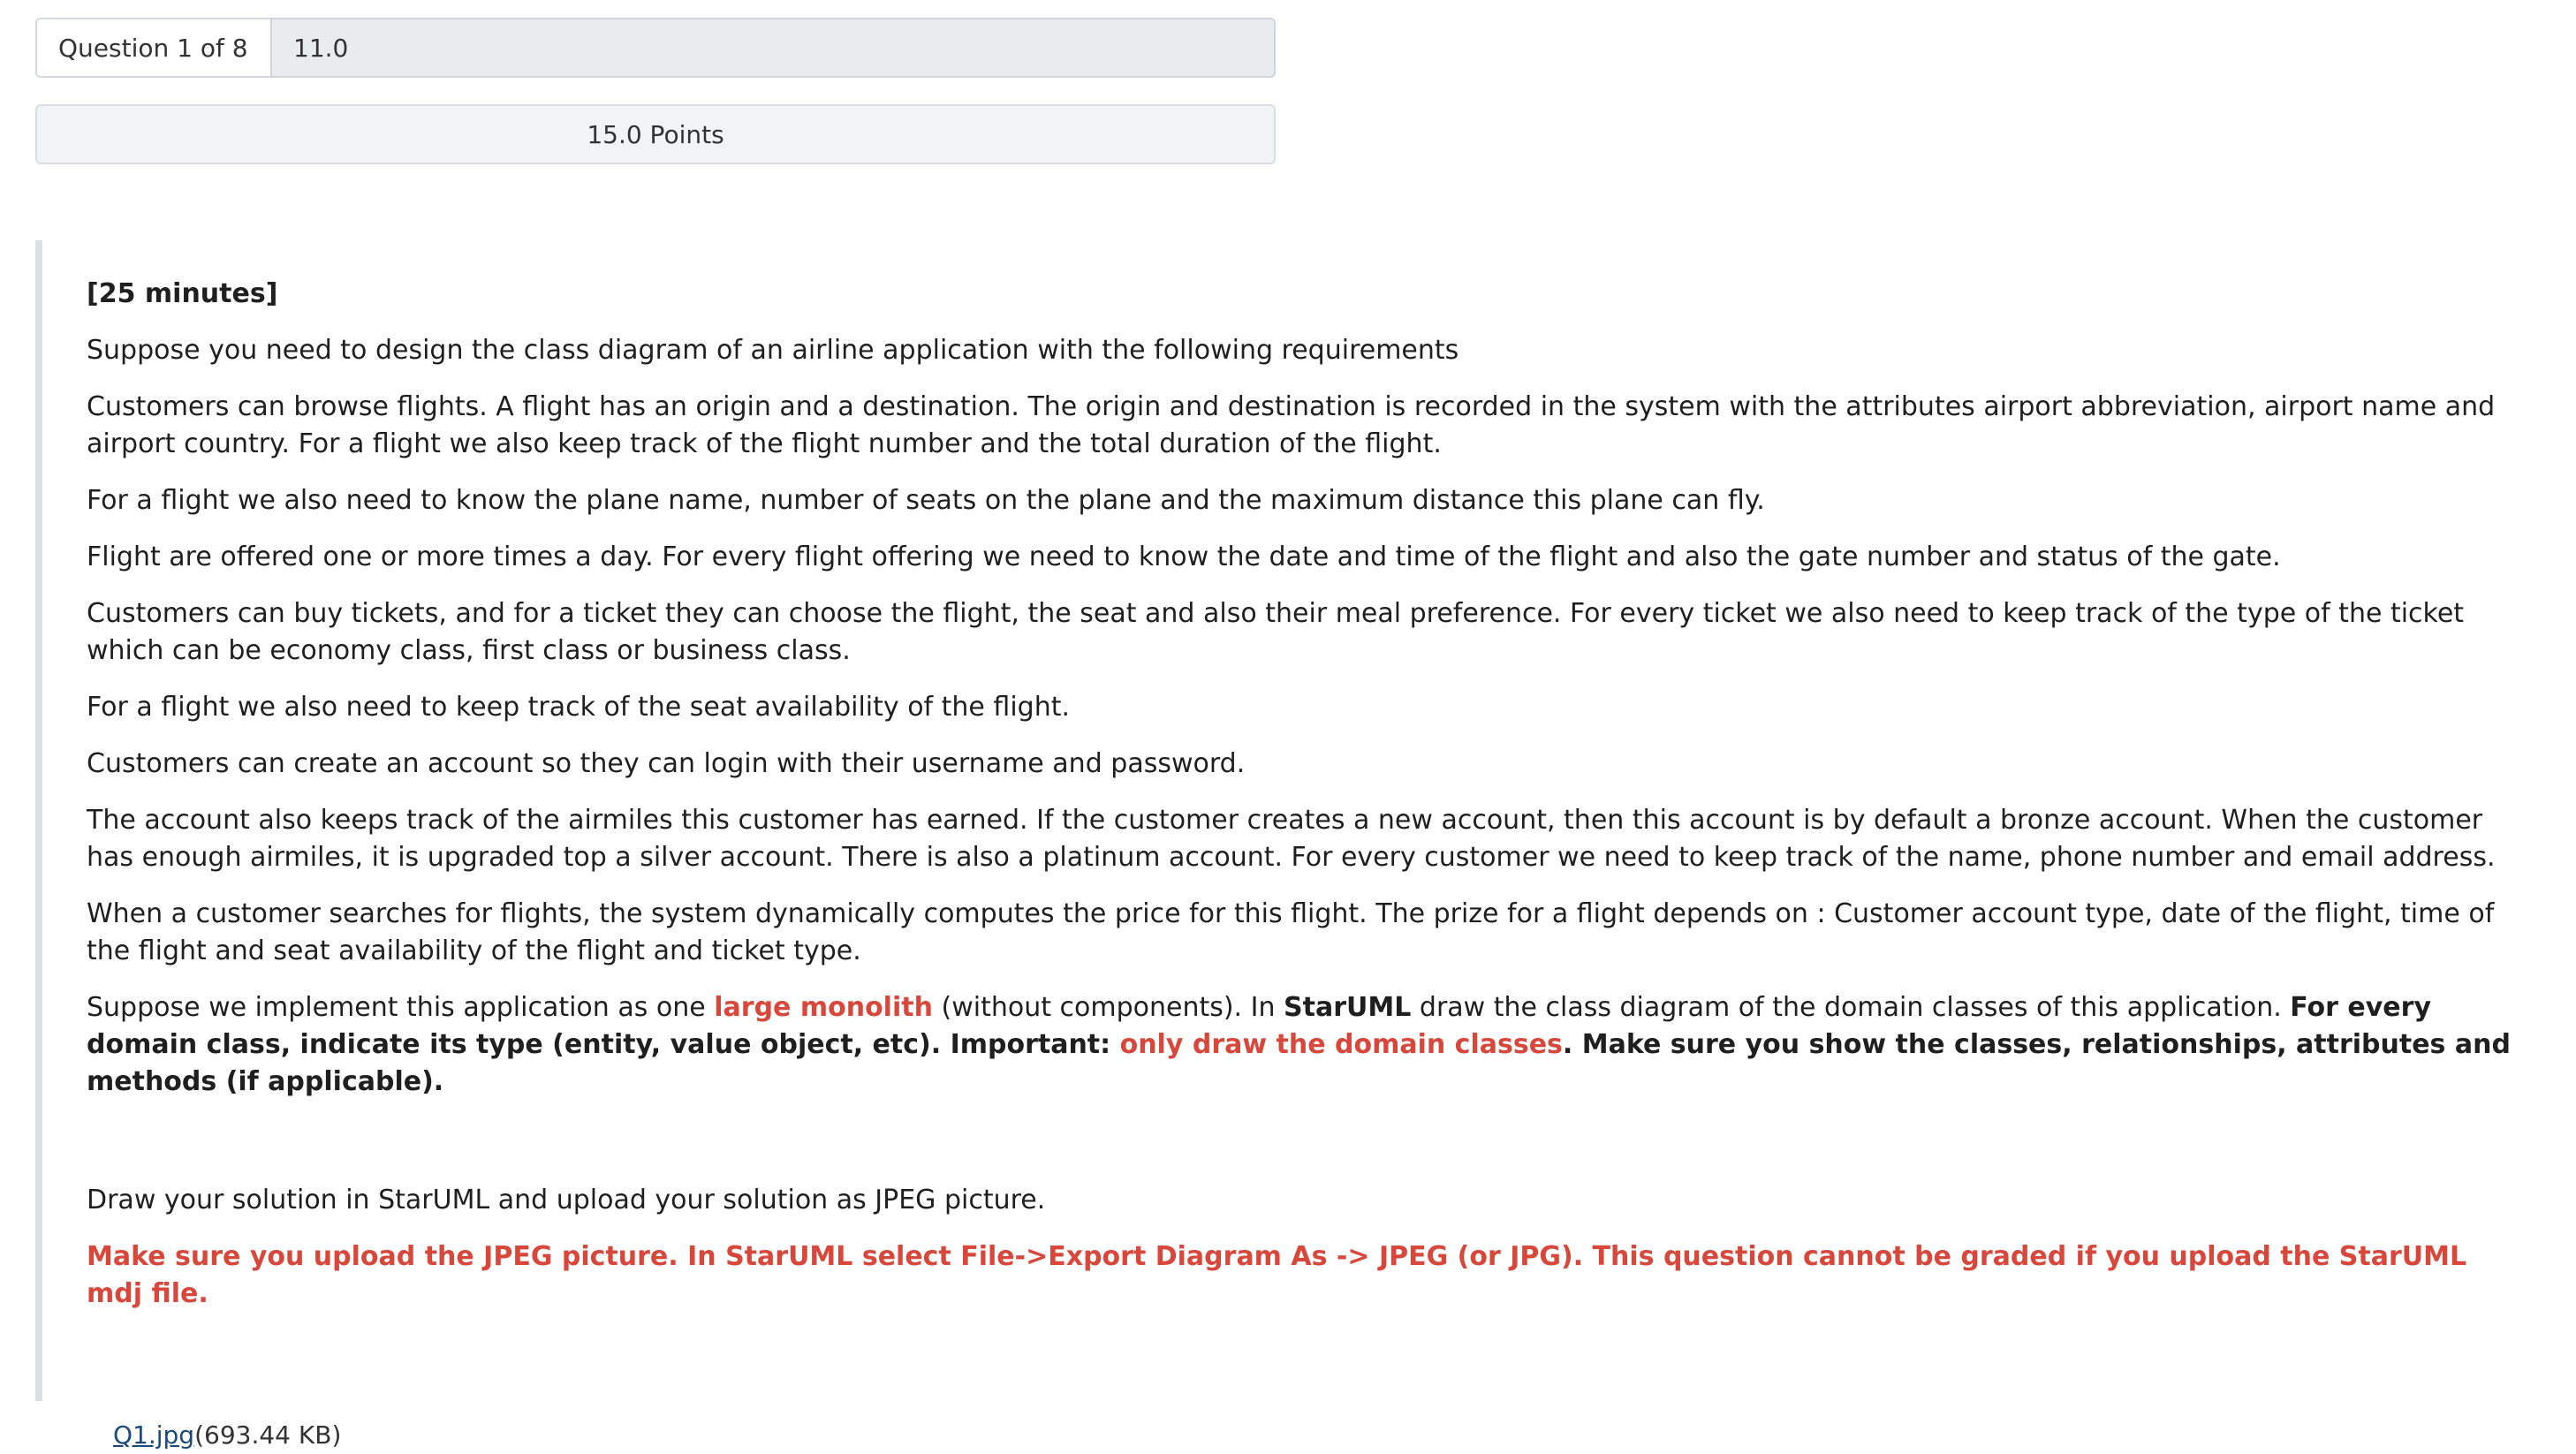  I want to click on question-header: Question 1 of 8 11.0, so click(656, 48).